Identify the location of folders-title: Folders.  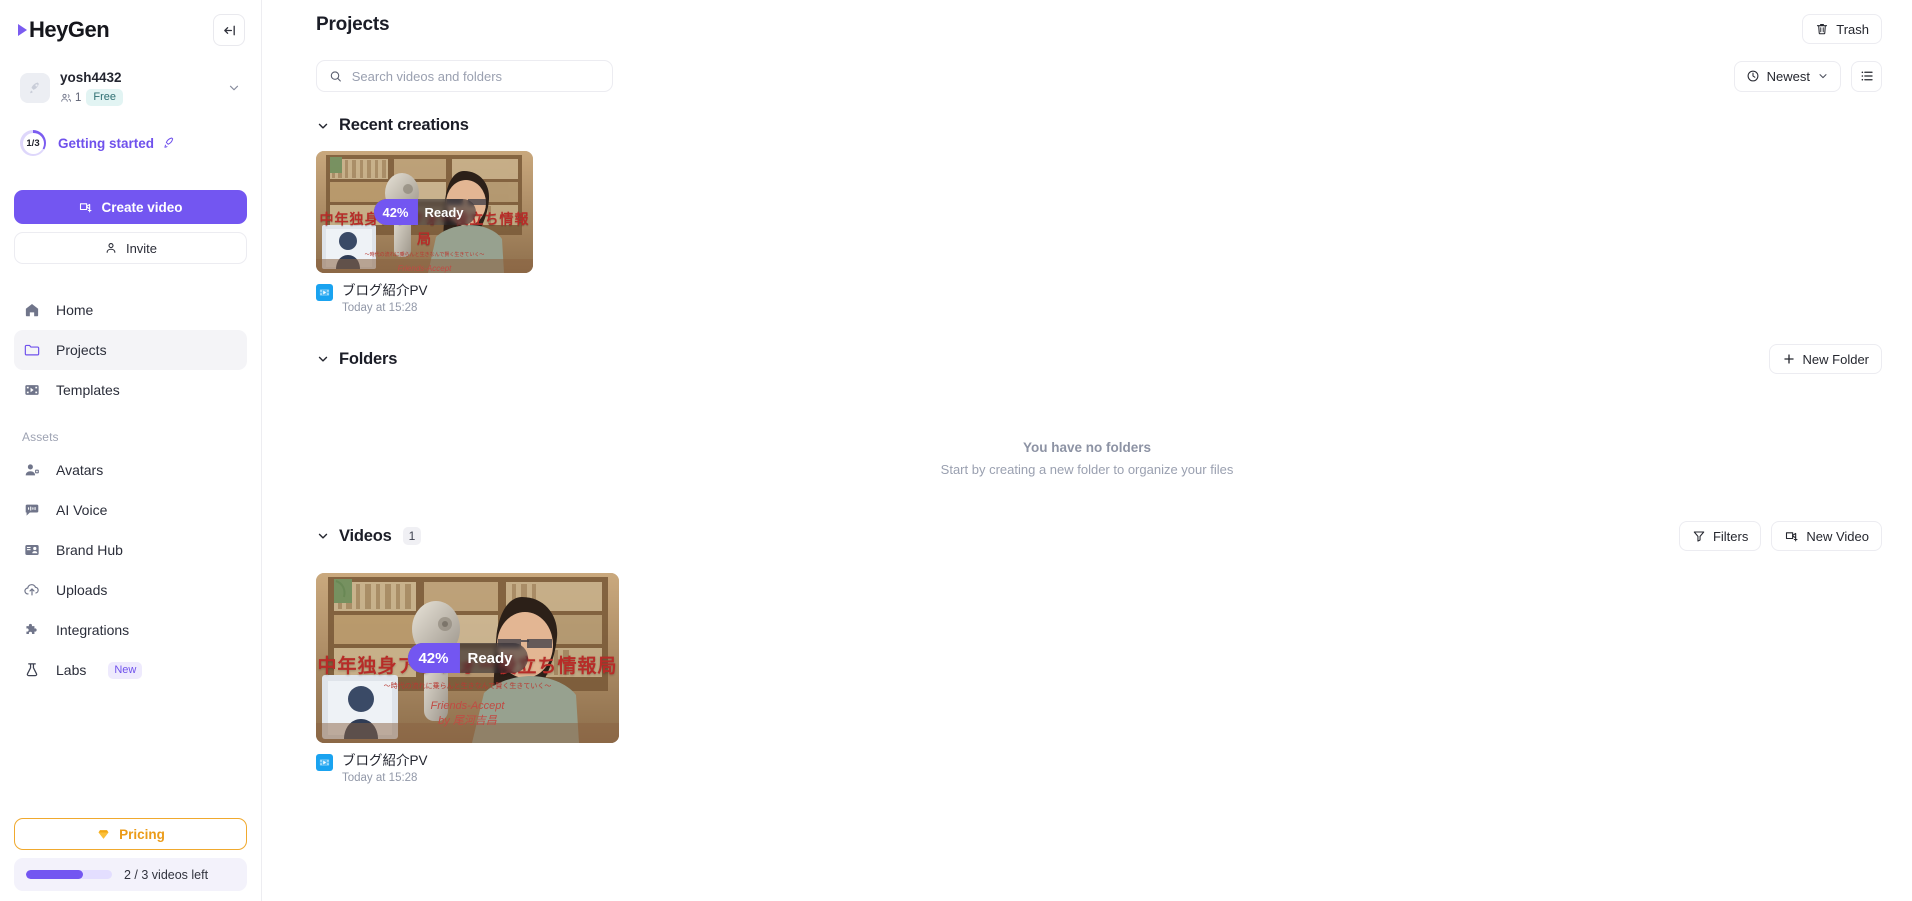
(368, 358).